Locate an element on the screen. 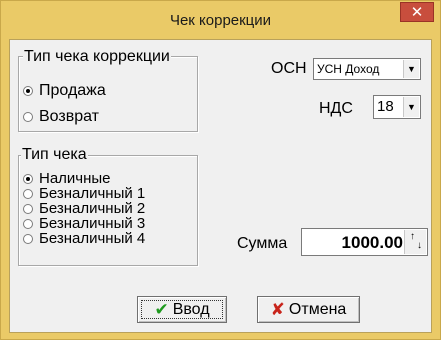 This screenshot has height=340, width=441. radio-cashless-1: Безналичный 1 is located at coordinates (84, 193).